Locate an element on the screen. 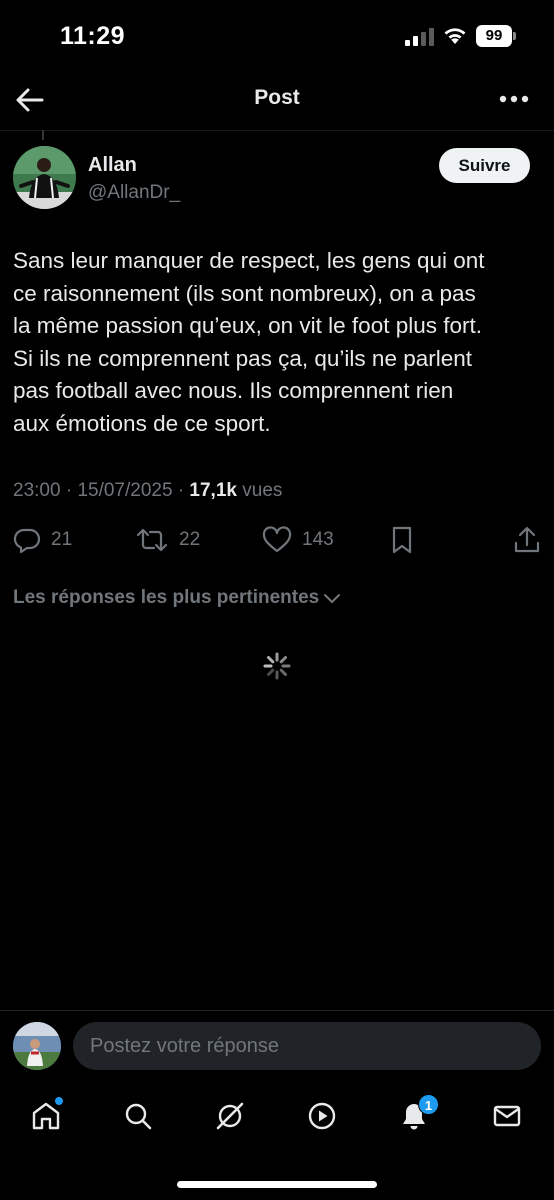  author-avatar-image is located at coordinates (44, 177).